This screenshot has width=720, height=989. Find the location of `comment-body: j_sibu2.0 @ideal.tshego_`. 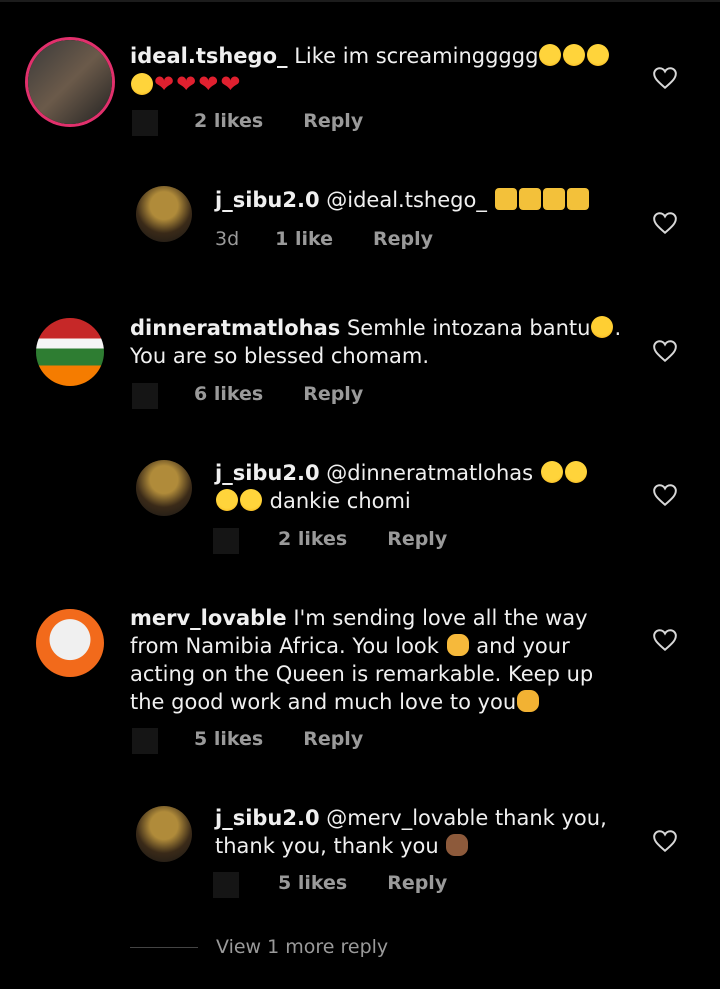

comment-body: j_sibu2.0 @ideal.tshego_ is located at coordinates (435, 200).